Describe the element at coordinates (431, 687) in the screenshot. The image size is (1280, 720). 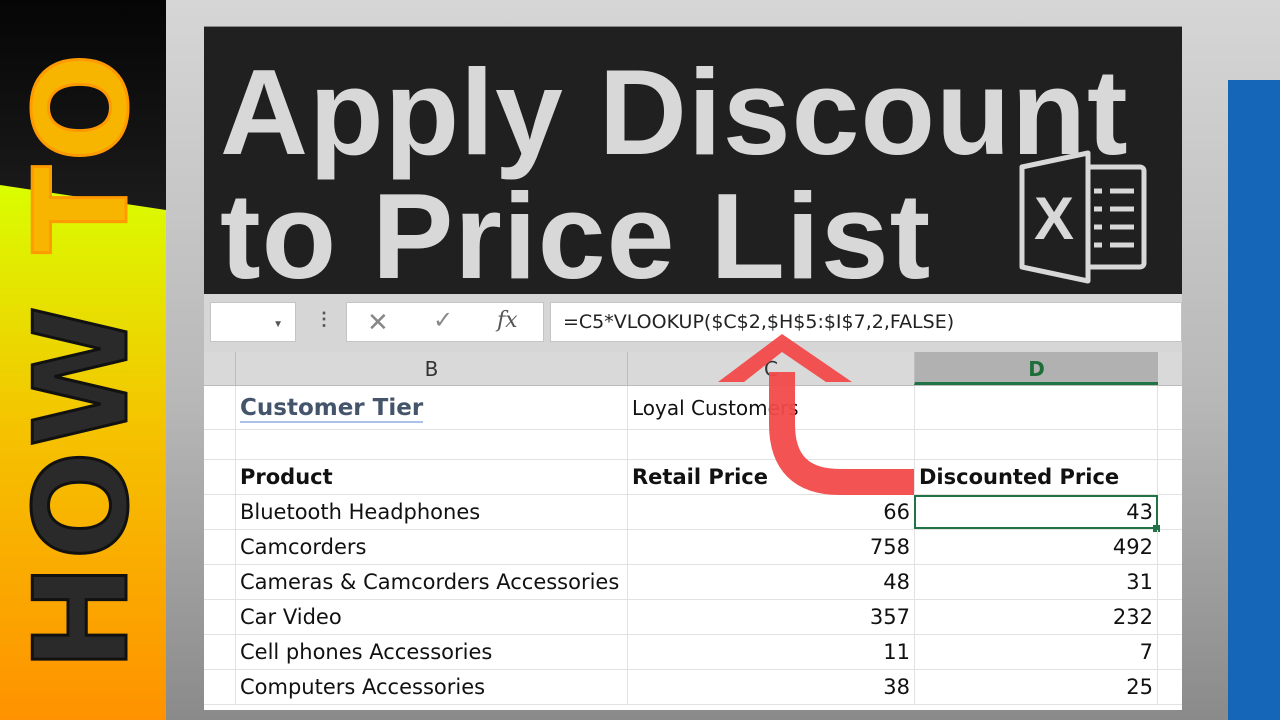
I see `product-cell: Computers Accessories` at that location.